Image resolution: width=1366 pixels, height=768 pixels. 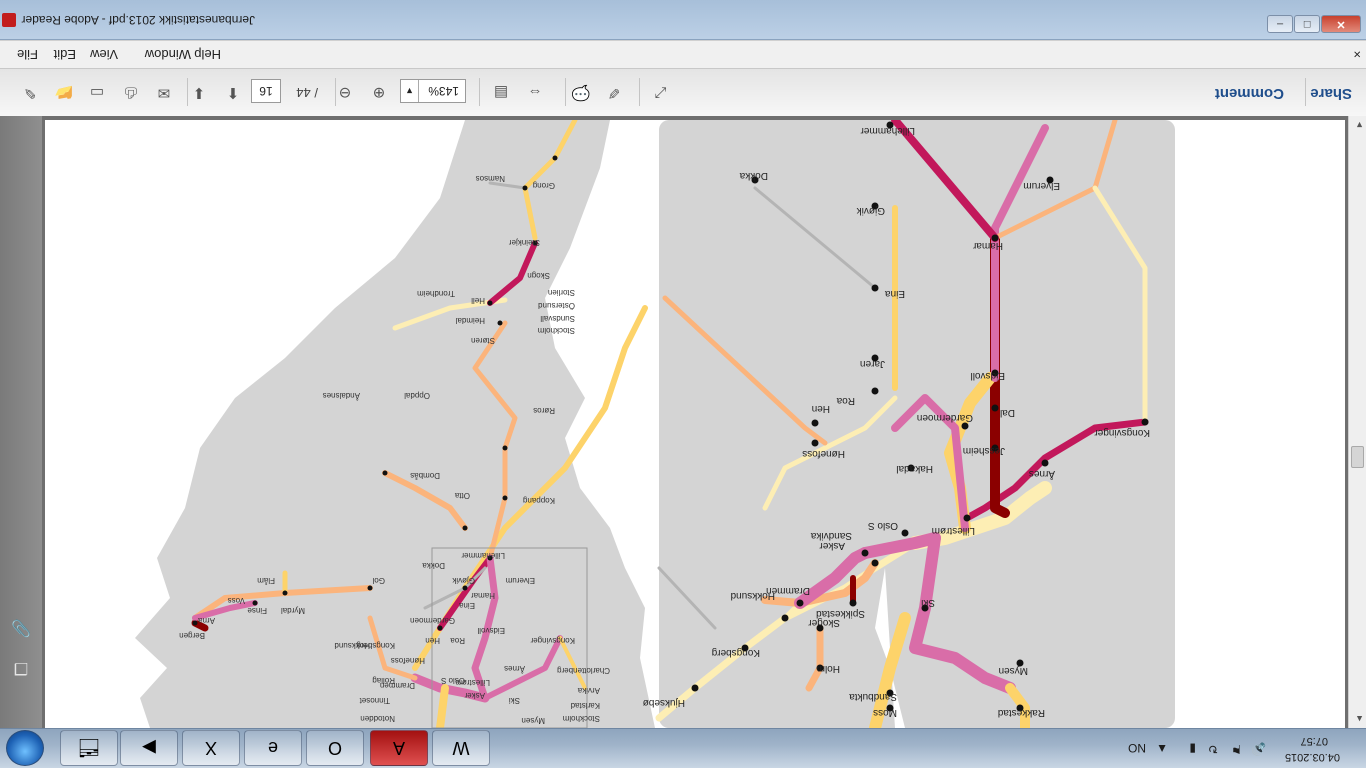 What do you see at coordinates (1357, 54) in the screenshot?
I see `close-document-icon: ×` at bounding box center [1357, 54].